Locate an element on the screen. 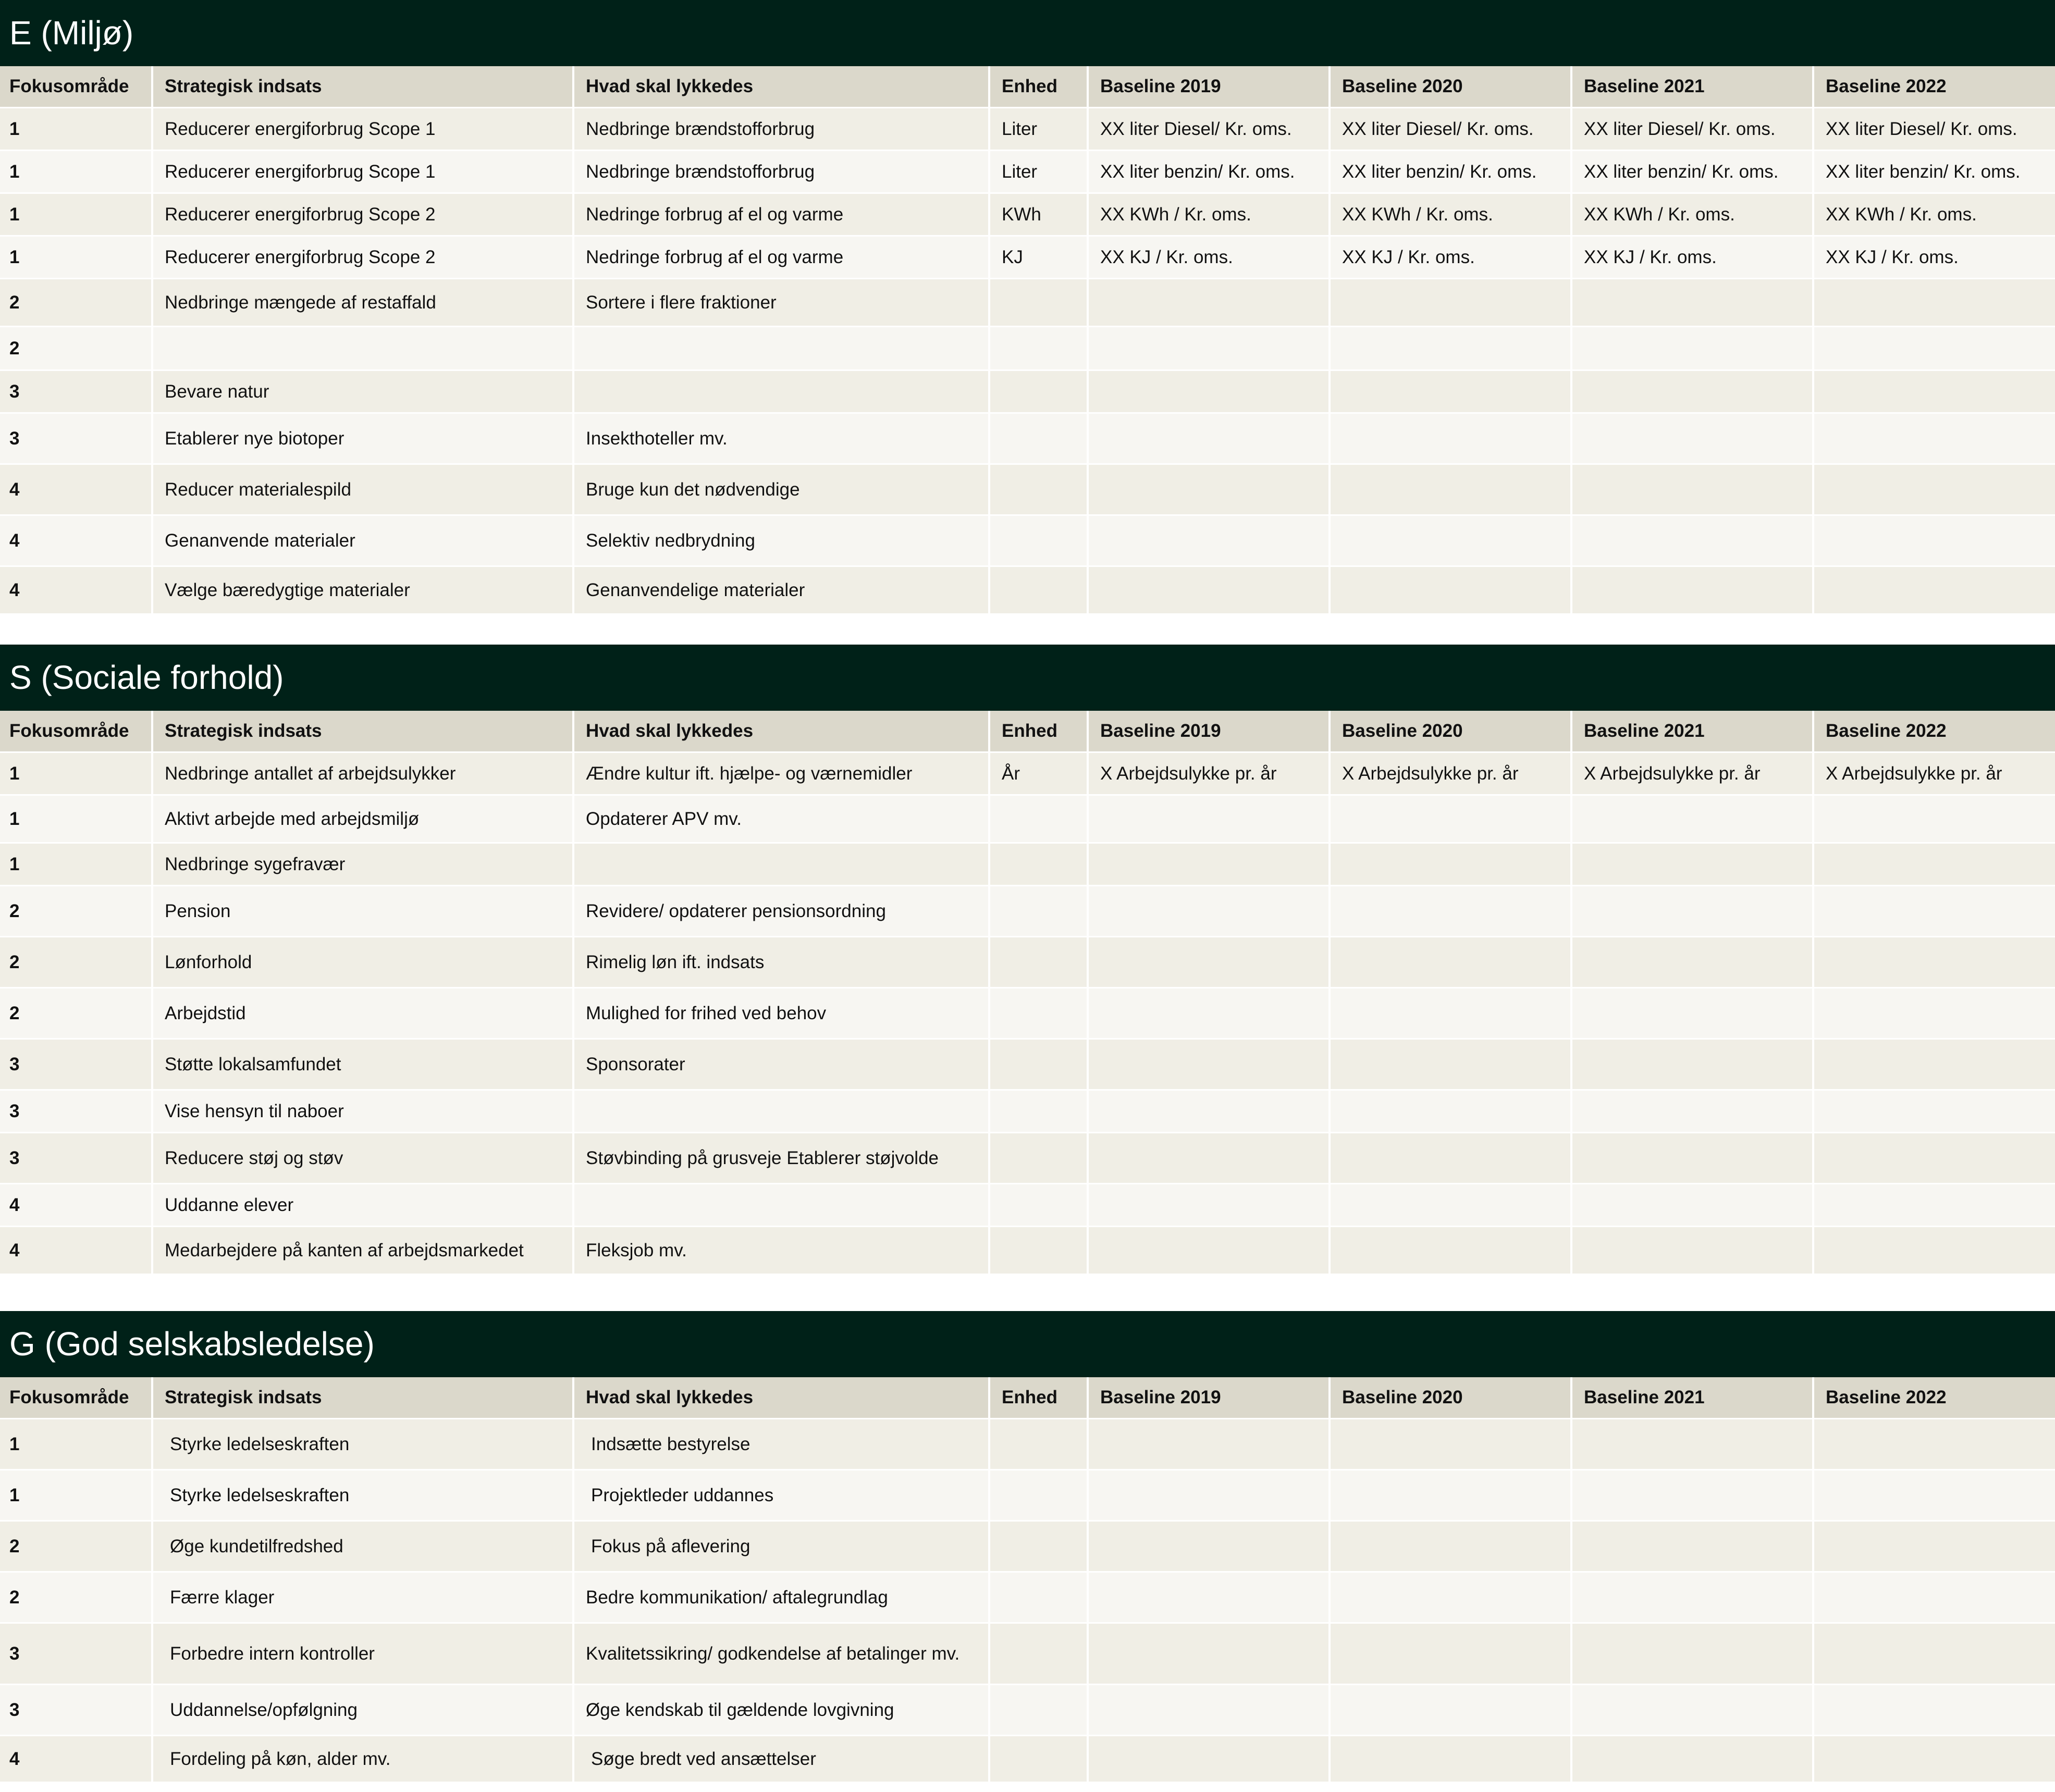 The height and width of the screenshot is (1792, 2055). cell-goal: Søge bredt ved ansættelser is located at coordinates (780, 1759).